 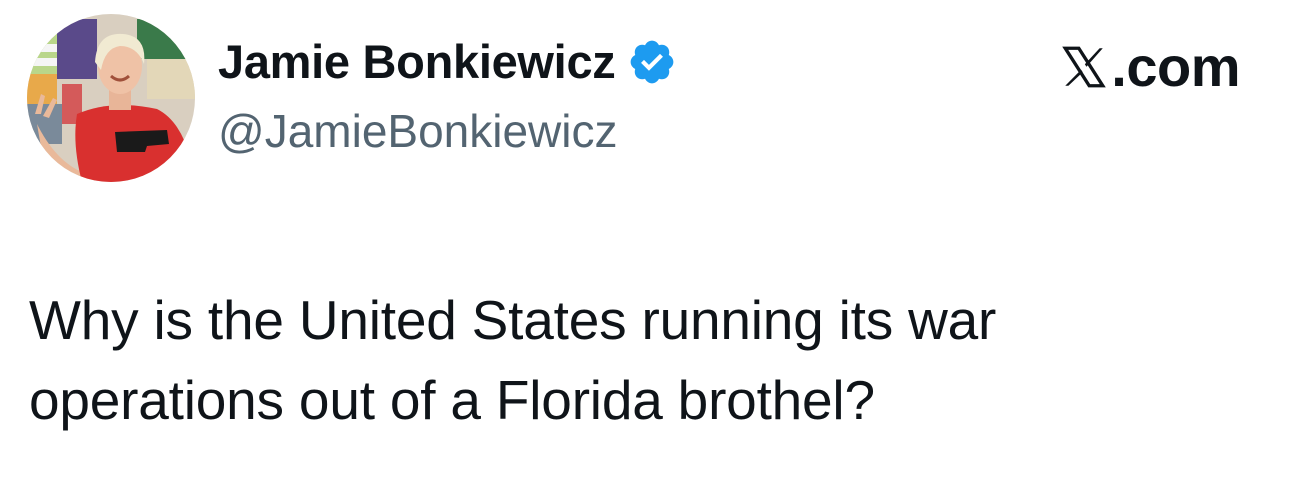 I want to click on author-handle: @JamieBonkiewicz, so click(x=418, y=131).